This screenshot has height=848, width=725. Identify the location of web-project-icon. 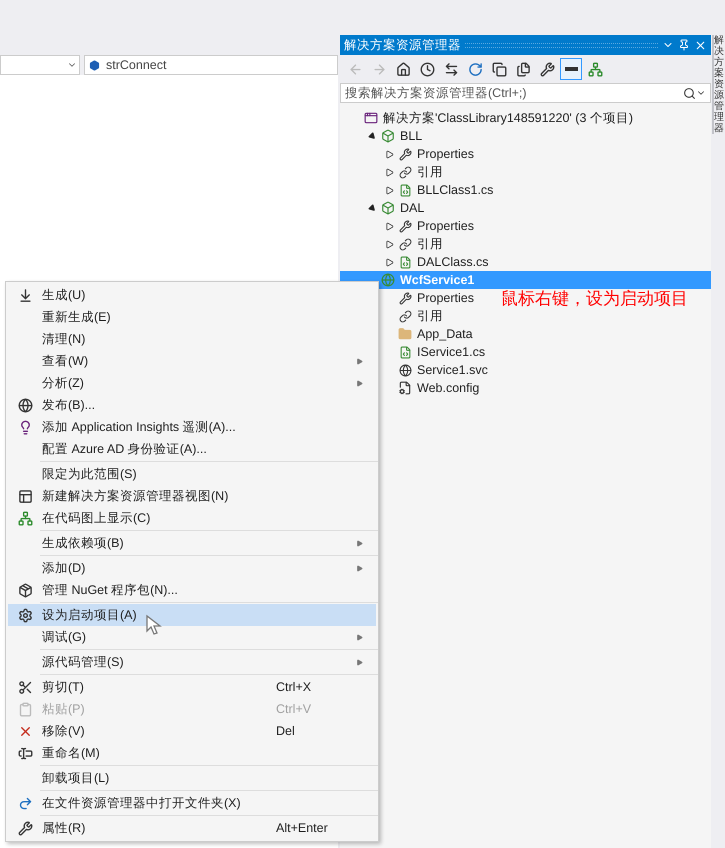
(388, 280).